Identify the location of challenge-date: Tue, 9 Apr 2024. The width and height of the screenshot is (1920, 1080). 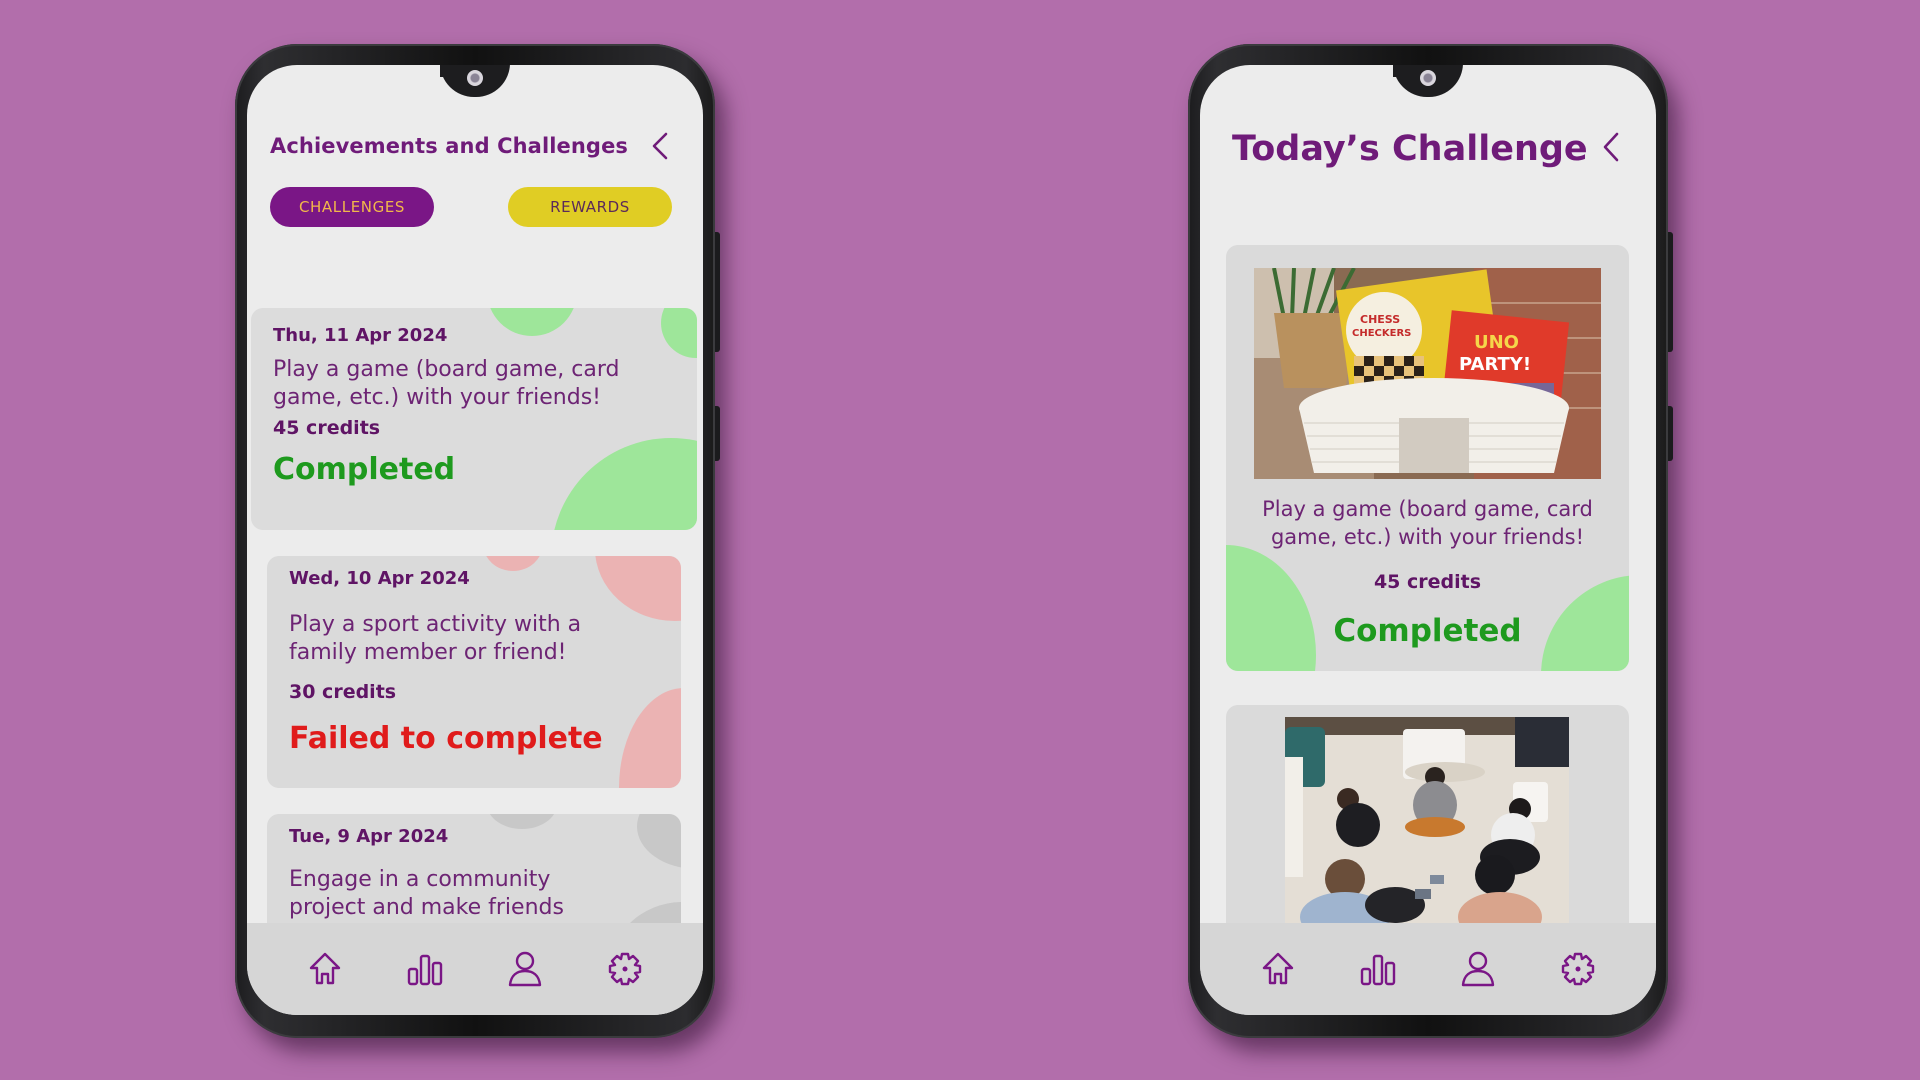
(369, 836).